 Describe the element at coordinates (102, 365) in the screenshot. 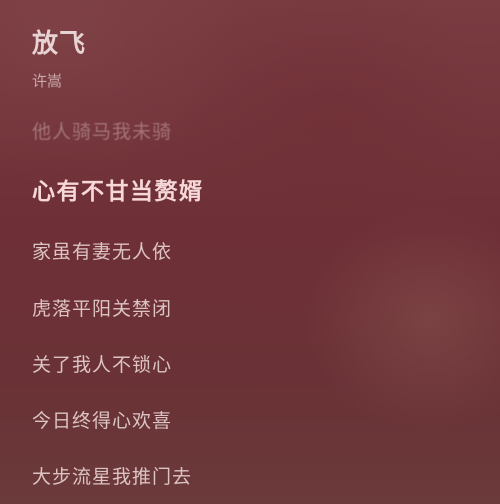

I see `lyric-line: 关了我人不锁心` at that location.